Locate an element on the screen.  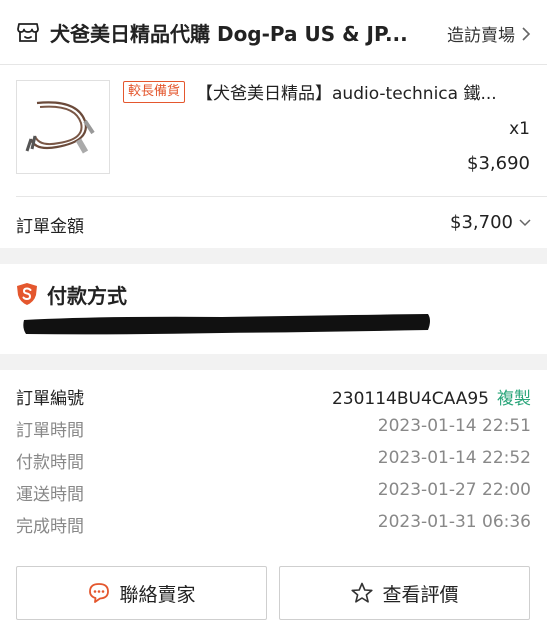
order-number-row: 訂單編號 230114BU4CAA95 複製 is located at coordinates (273, 398).